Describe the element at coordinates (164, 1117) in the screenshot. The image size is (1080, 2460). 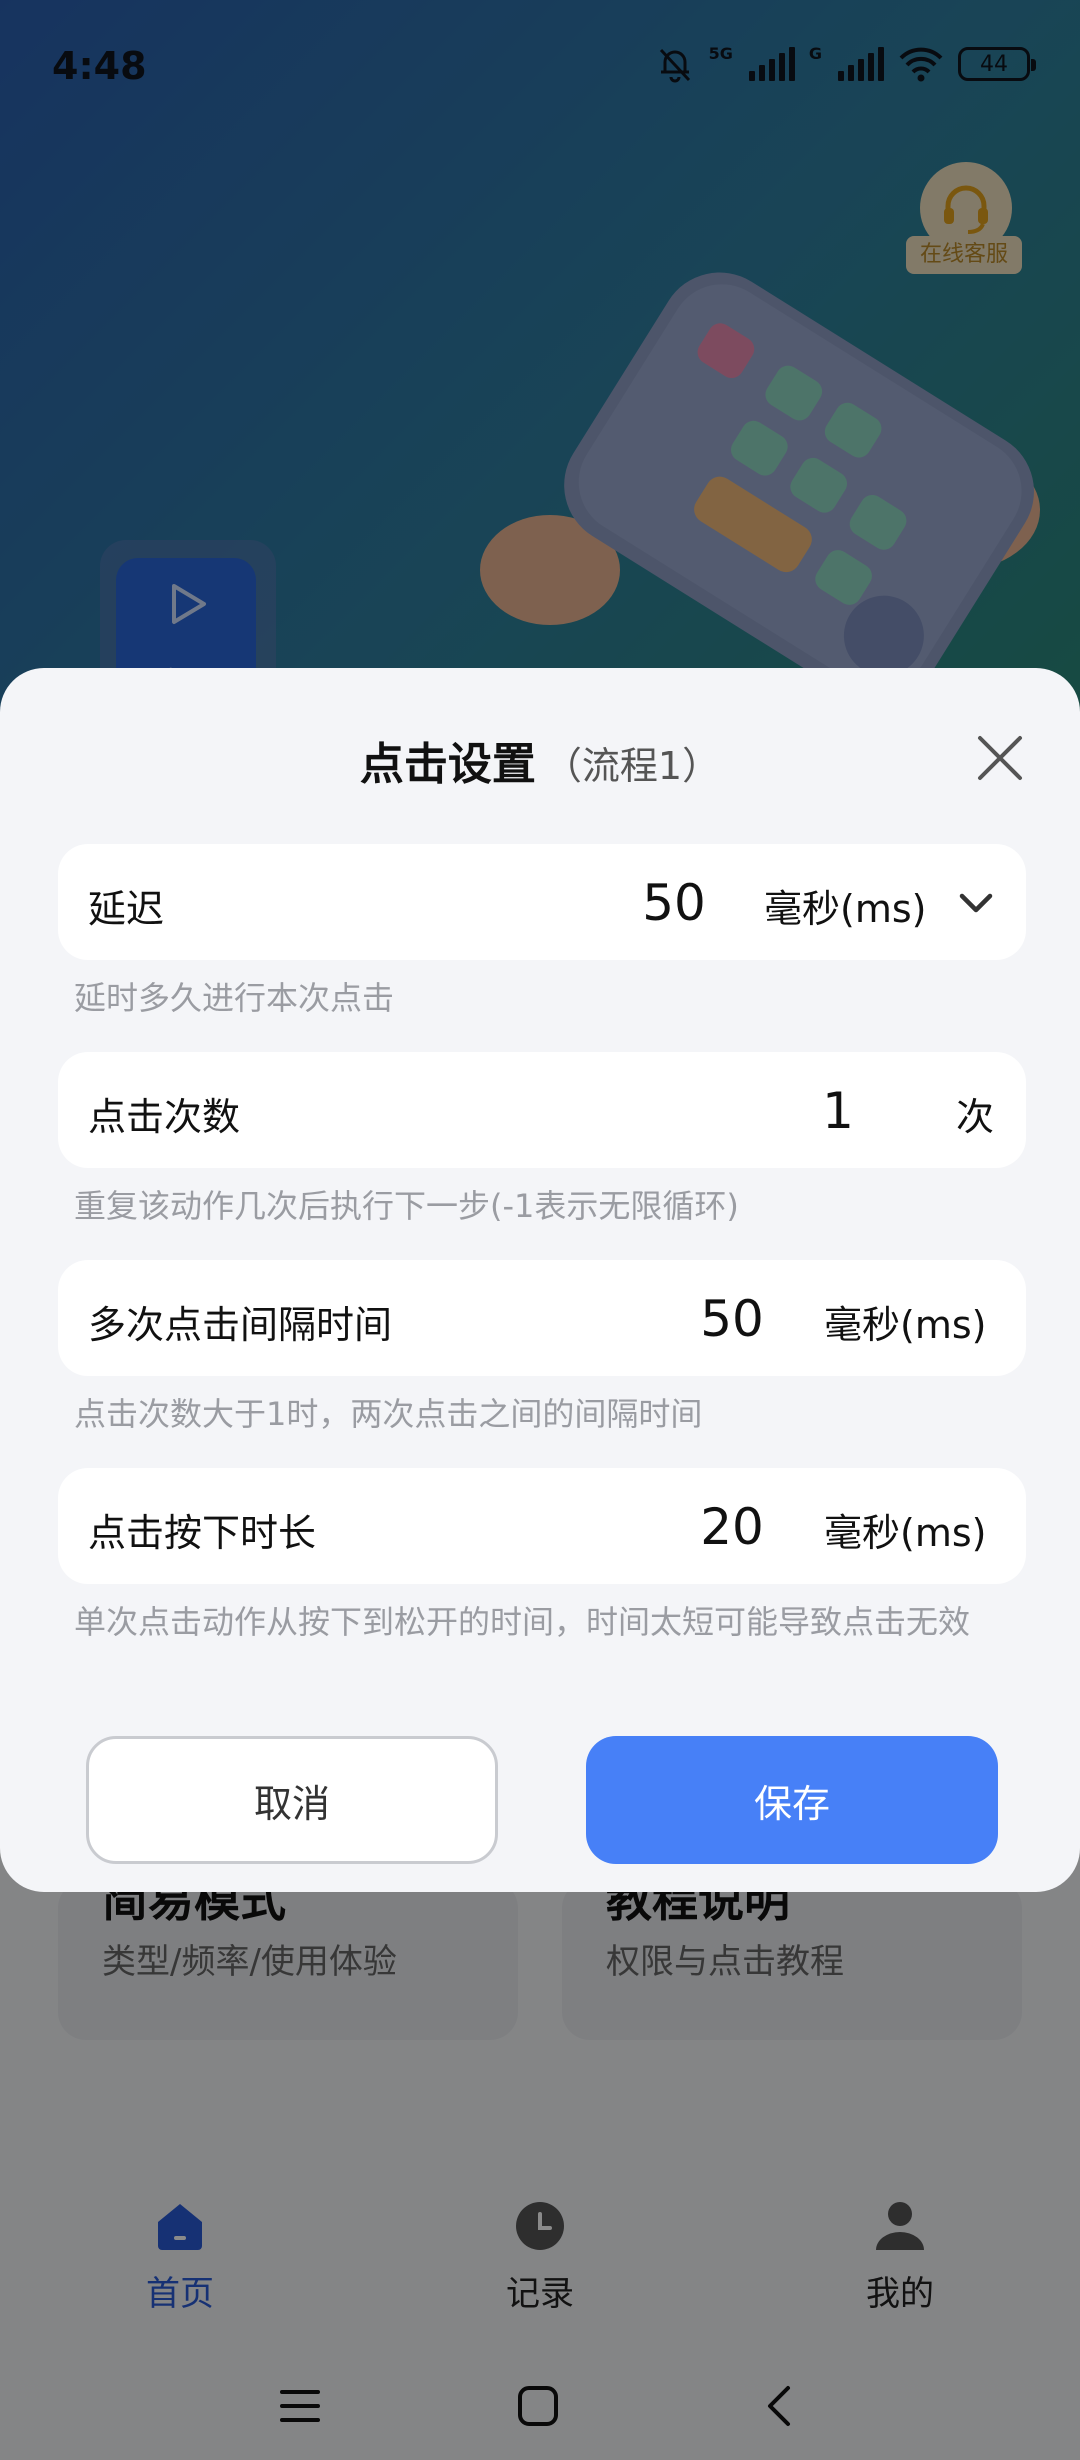
I see `click-count-label: 点击次数` at that location.